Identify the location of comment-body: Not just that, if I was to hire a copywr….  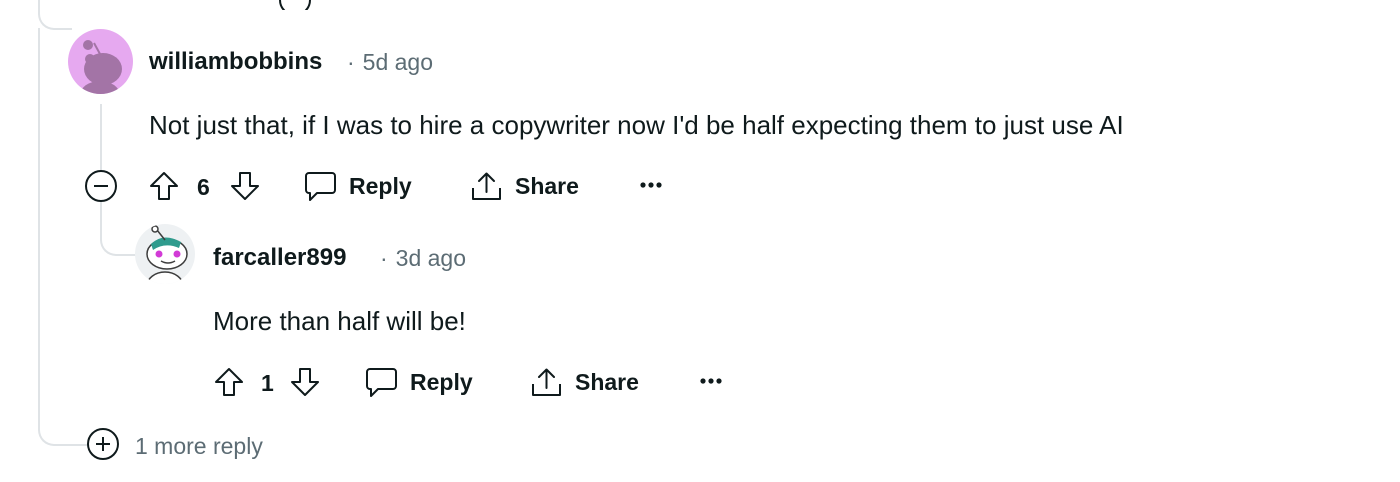
(636, 125).